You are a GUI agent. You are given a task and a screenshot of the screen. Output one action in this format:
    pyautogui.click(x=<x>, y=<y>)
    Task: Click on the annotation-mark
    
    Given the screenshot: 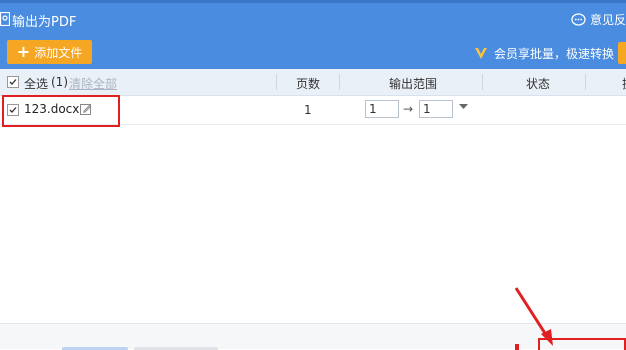 What is the action you would take?
    pyautogui.click(x=517, y=347)
    